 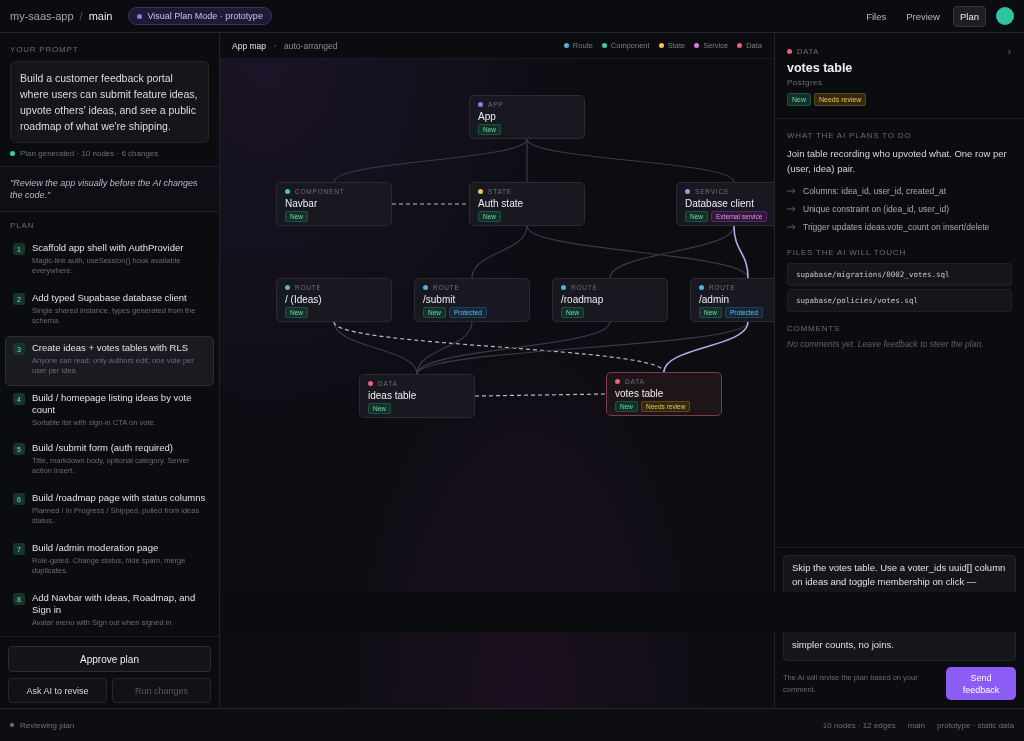 I want to click on plan-step: Columns: idea_id, user_id, created_at, so click(x=875, y=191).